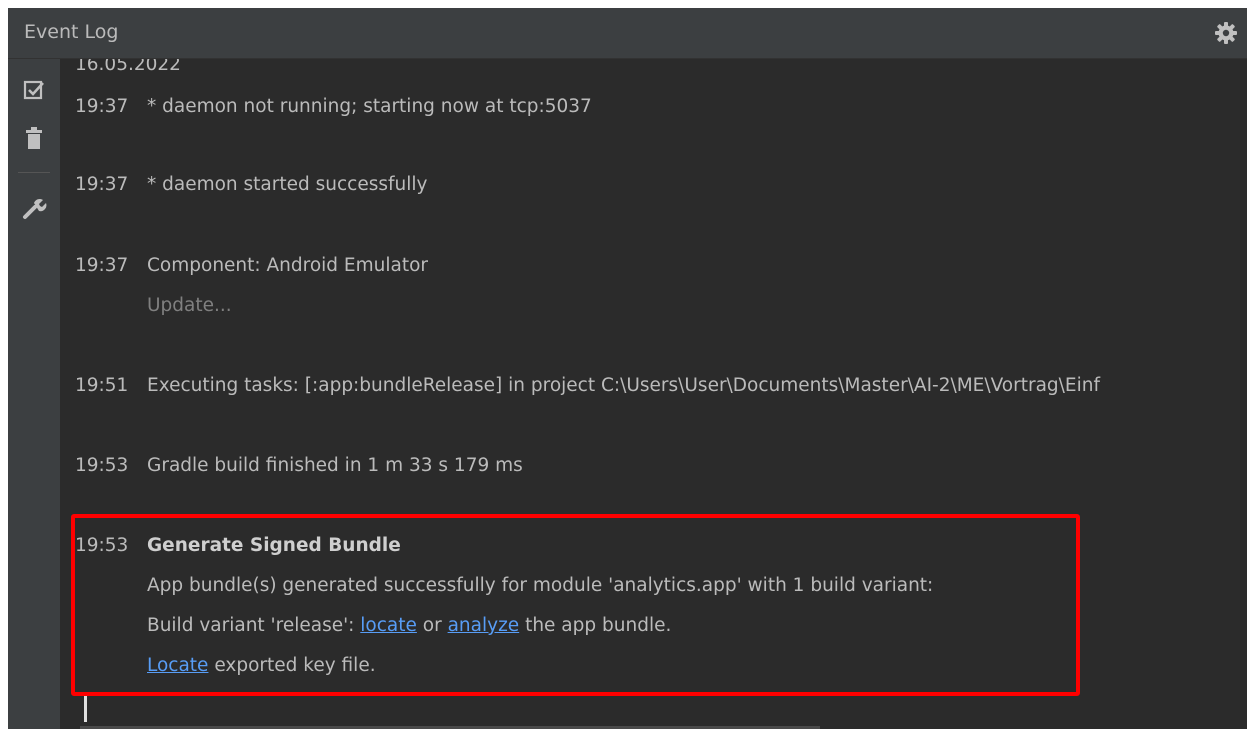  What do you see at coordinates (34, 394) in the screenshot?
I see `side-toolbar` at bounding box center [34, 394].